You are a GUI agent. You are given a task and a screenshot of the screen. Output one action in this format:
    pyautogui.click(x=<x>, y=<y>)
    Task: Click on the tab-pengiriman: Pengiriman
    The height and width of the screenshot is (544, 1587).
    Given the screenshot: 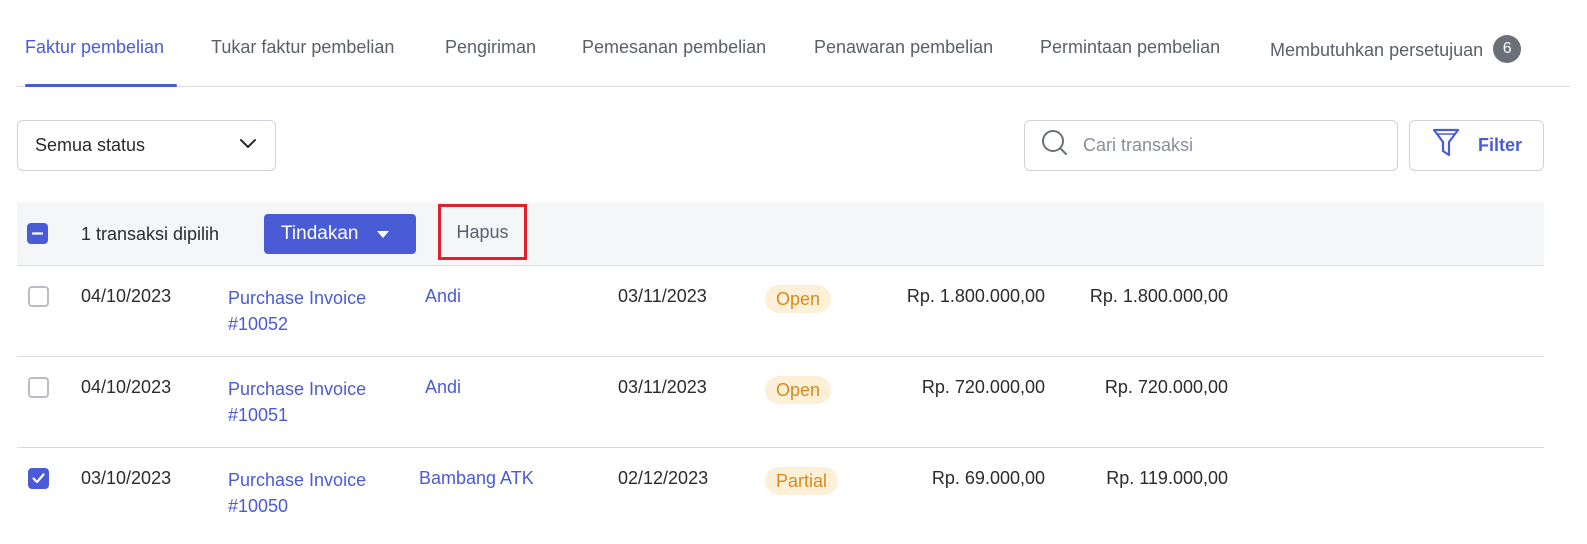 What is the action you would take?
    pyautogui.click(x=490, y=47)
    